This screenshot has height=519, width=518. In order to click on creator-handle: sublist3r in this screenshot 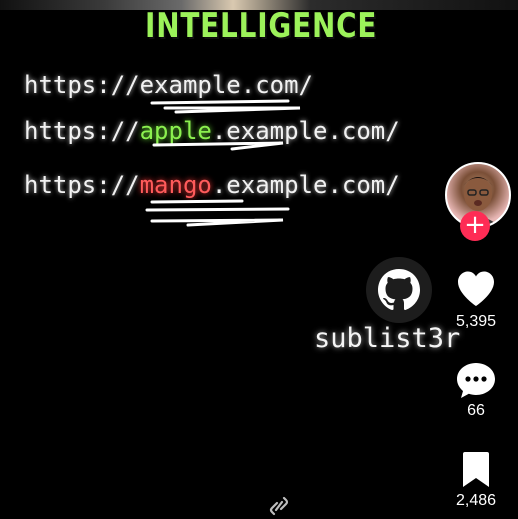, I will do `click(387, 338)`.